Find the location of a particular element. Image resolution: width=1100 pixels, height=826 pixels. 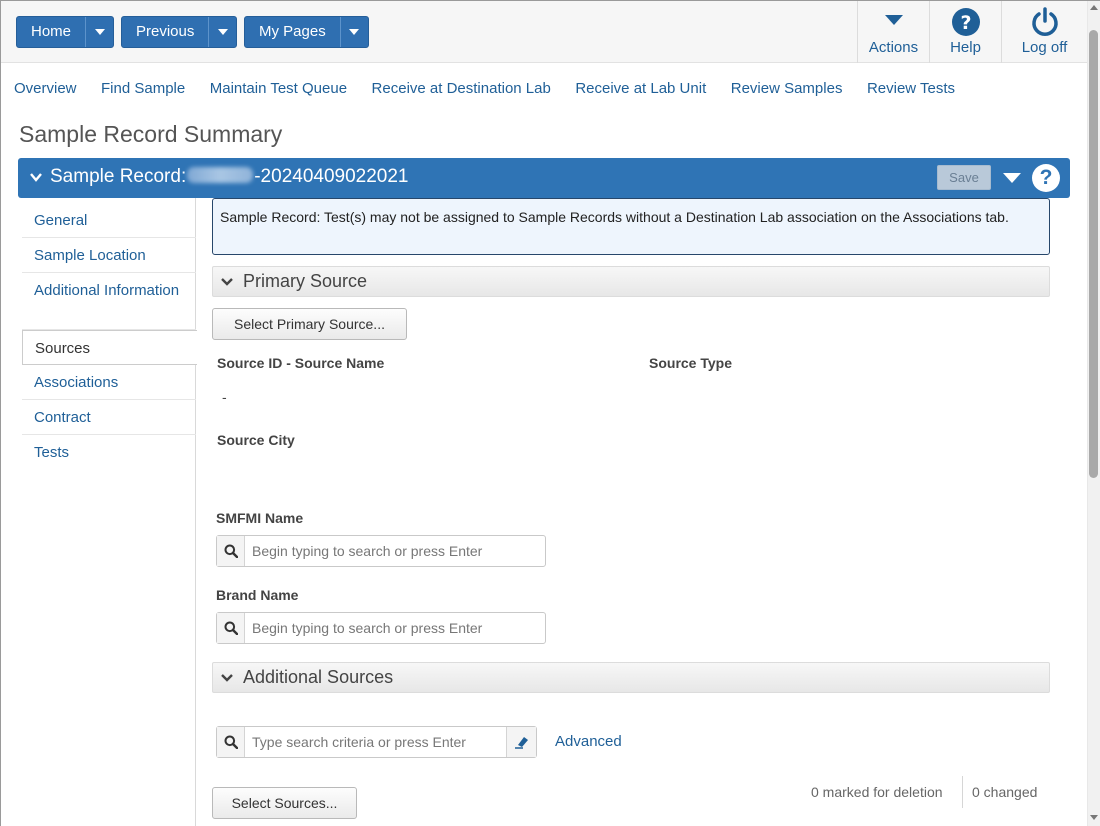

sources-search-input is located at coordinates (375, 742).